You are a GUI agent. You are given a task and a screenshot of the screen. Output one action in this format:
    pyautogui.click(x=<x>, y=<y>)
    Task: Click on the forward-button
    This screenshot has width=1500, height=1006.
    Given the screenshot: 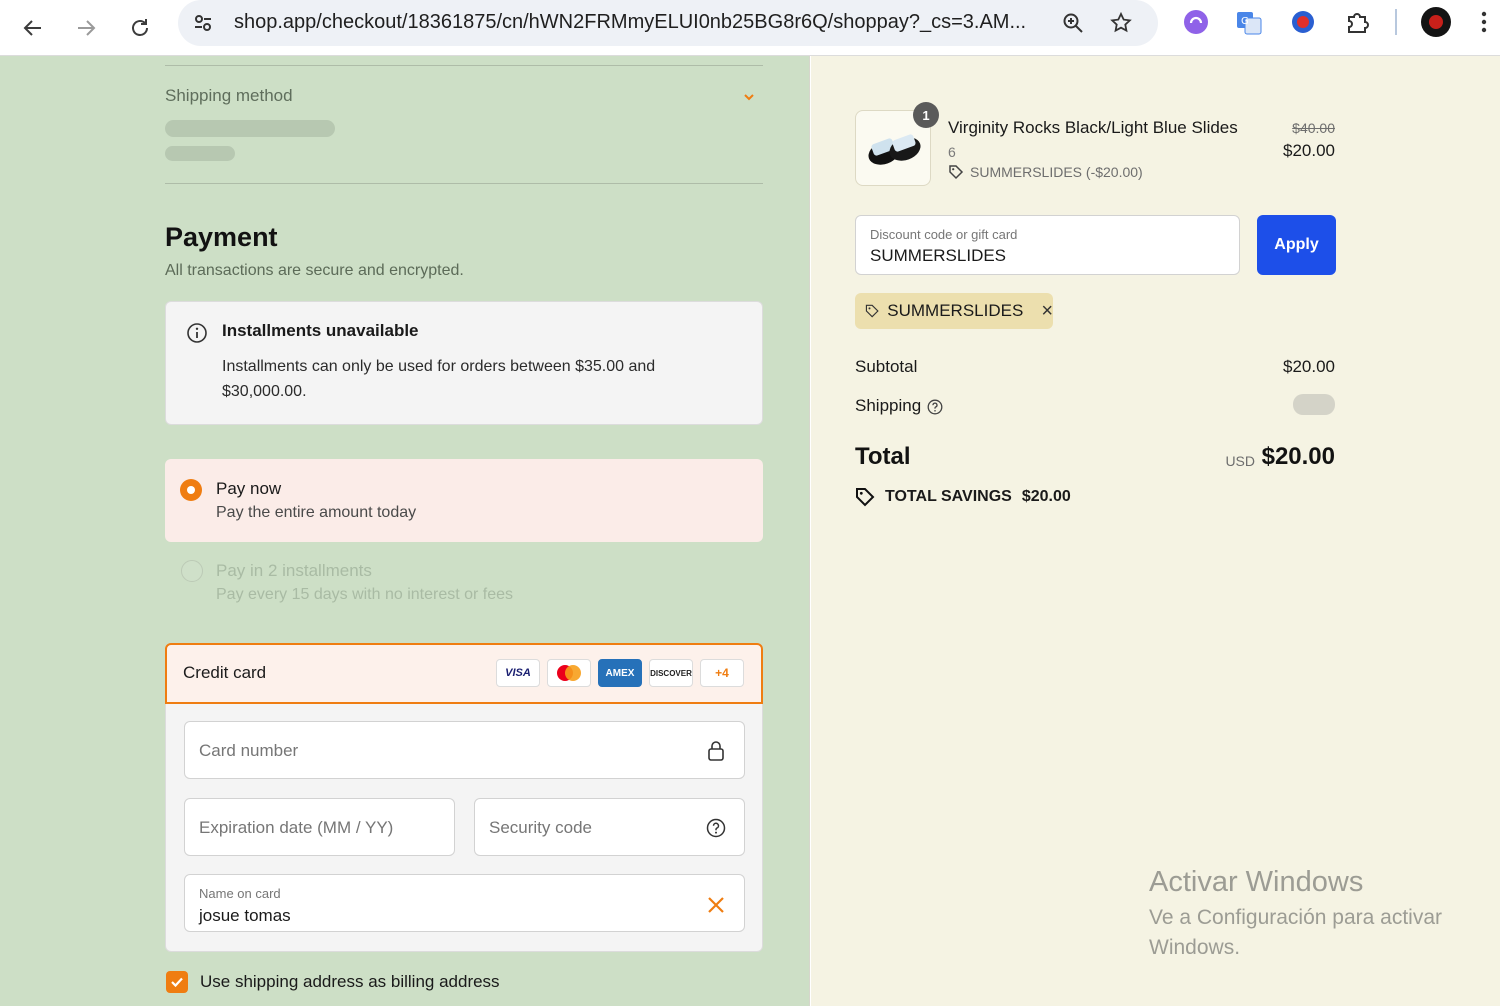 What is the action you would take?
    pyautogui.click(x=86, y=28)
    